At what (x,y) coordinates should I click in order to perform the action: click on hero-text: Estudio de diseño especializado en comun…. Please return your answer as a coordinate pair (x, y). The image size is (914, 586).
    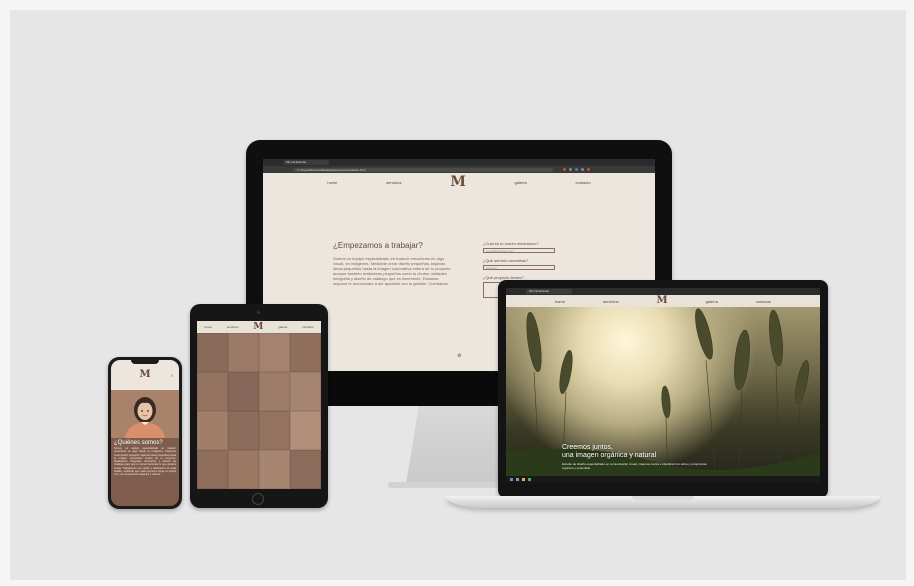
    Looking at the image, I should click on (635, 466).